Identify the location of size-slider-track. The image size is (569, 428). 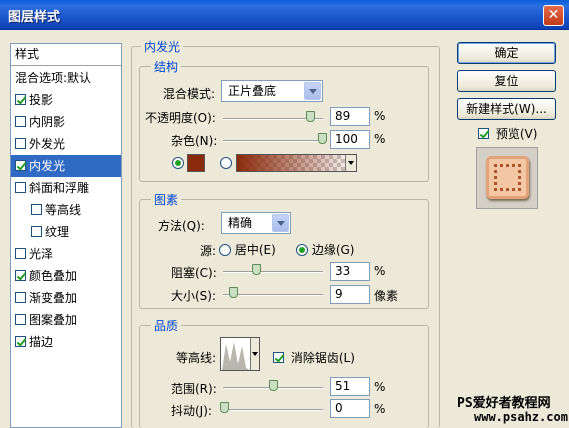
(273, 295).